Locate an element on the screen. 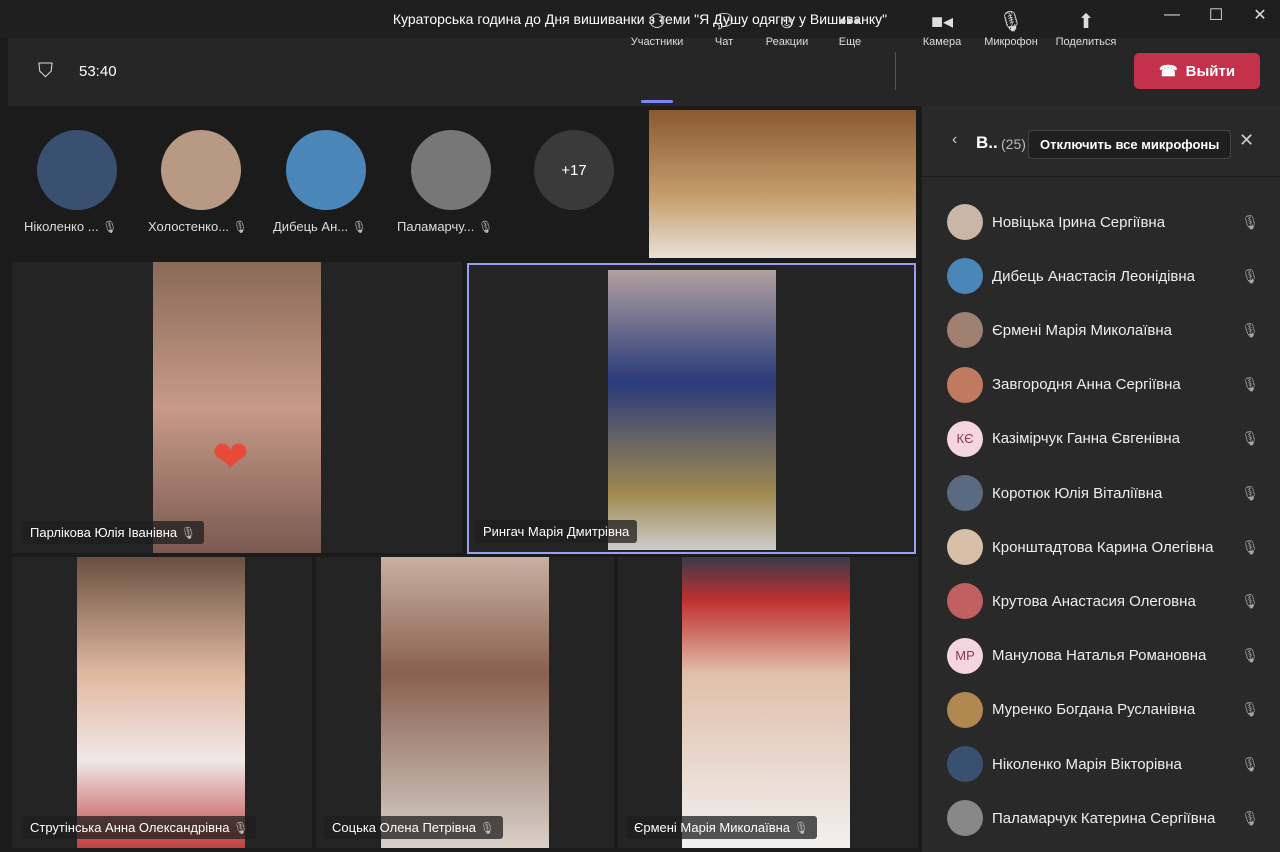  tile-name: Єрмені Марія Миколаївна 🎙︎ is located at coordinates (721, 827).